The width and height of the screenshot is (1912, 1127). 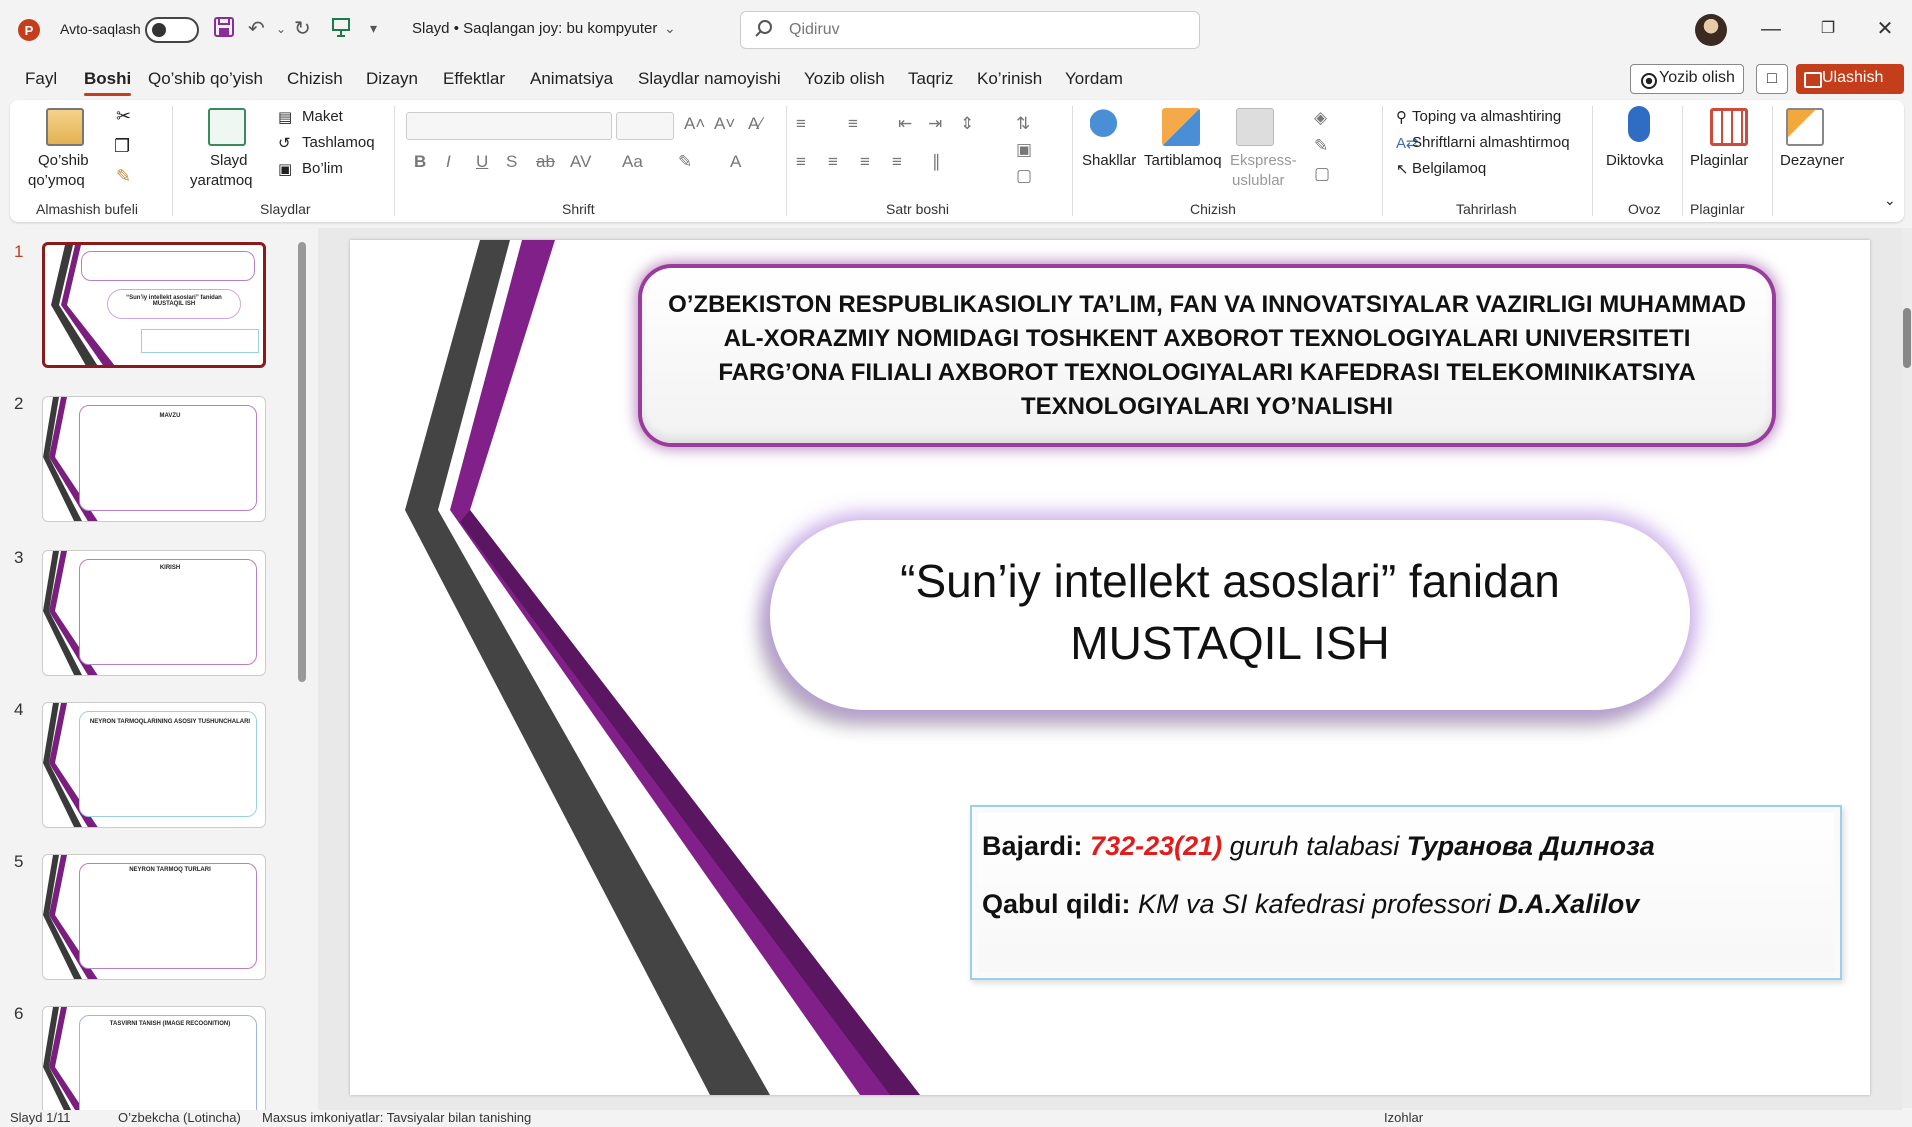 I want to click on cut-icon: ✂, so click(x=123, y=116).